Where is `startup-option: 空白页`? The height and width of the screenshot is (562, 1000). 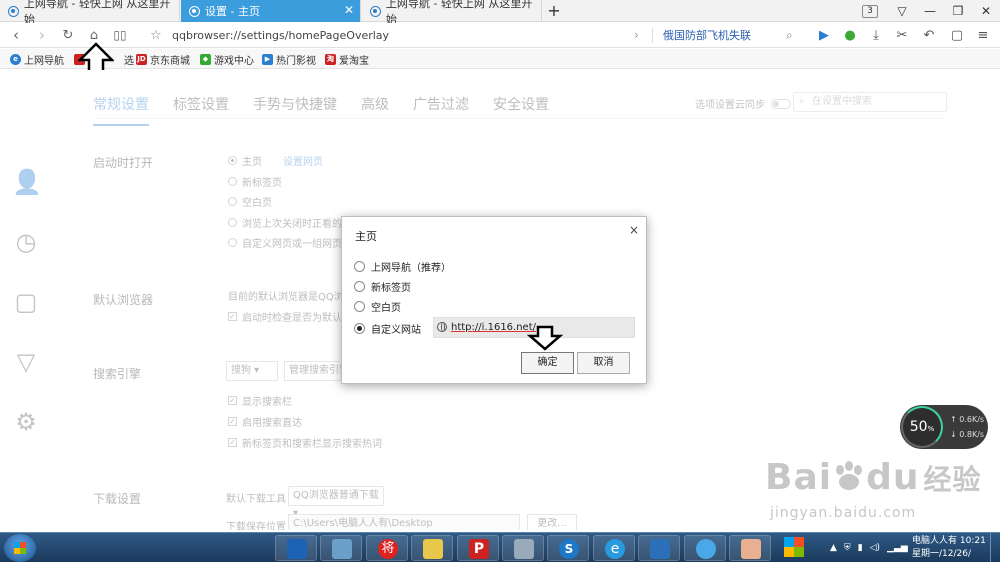
startup-option: 空白页 is located at coordinates (250, 201).